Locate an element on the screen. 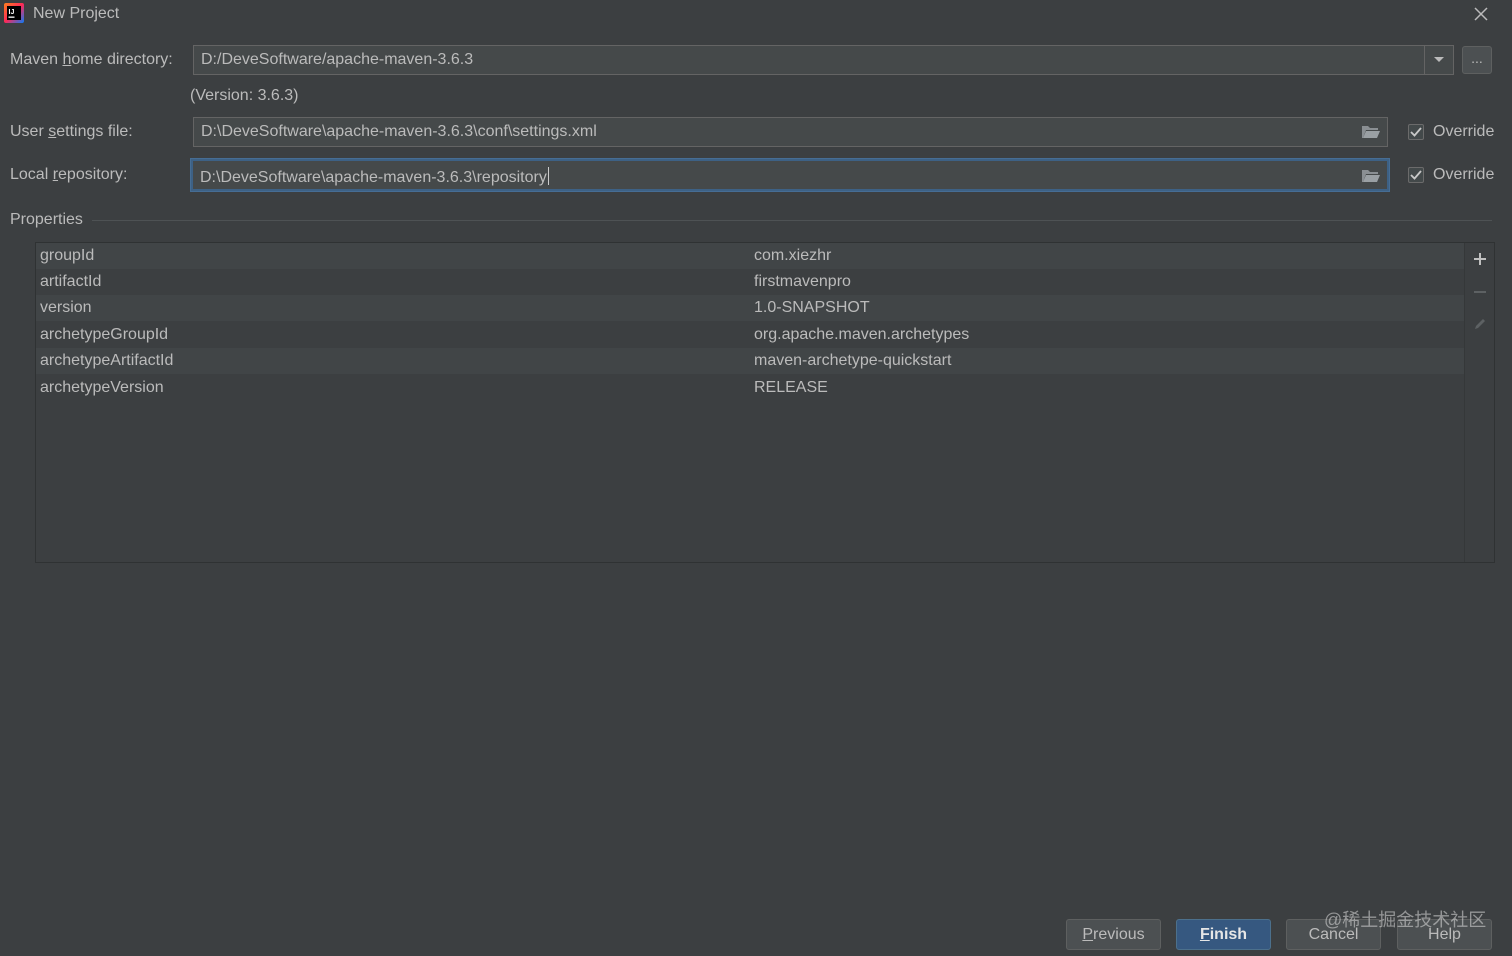 Image resolution: width=1512 pixels, height=956 pixels. table-row: version 1.0-SNAPSHOT is located at coordinates (750, 308).